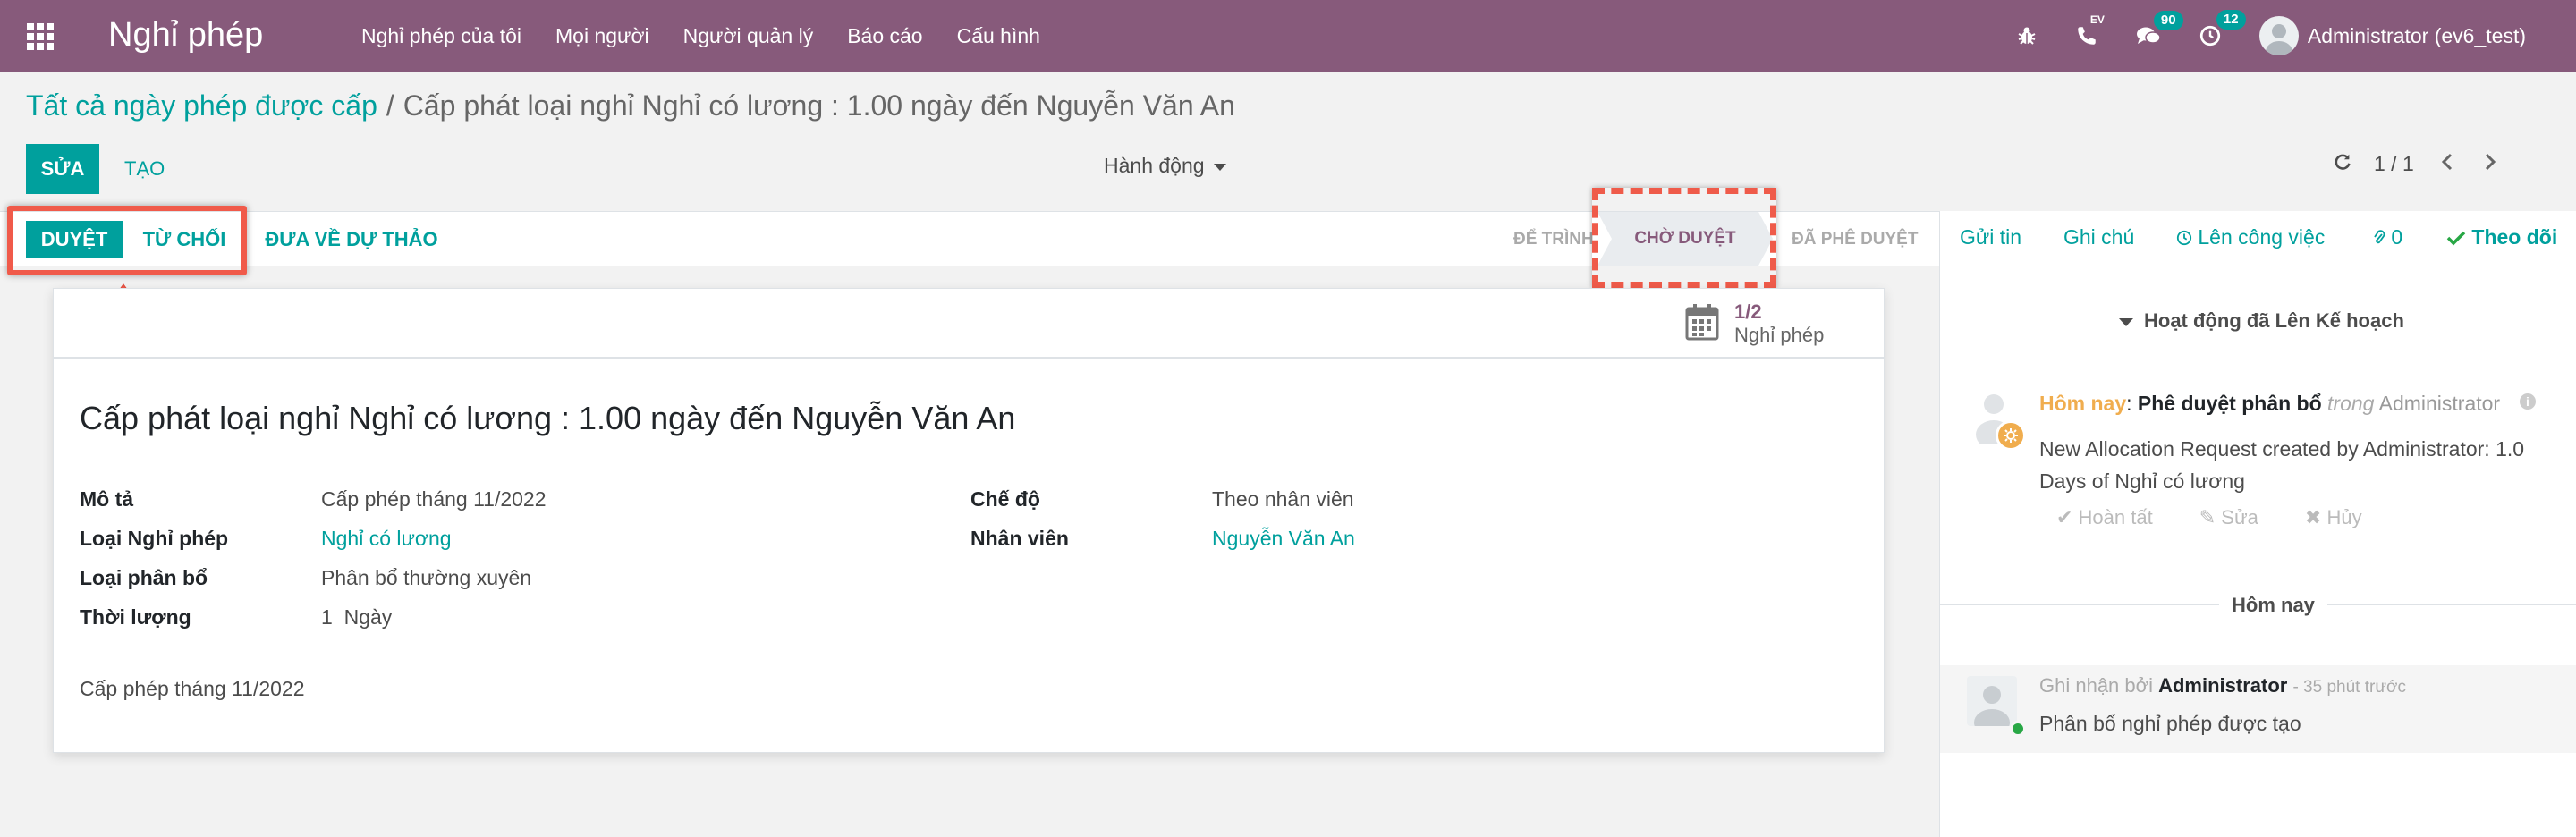 The height and width of the screenshot is (837, 2576). What do you see at coordinates (185, 34) in the screenshot?
I see `app-title: Nghỉ phép` at bounding box center [185, 34].